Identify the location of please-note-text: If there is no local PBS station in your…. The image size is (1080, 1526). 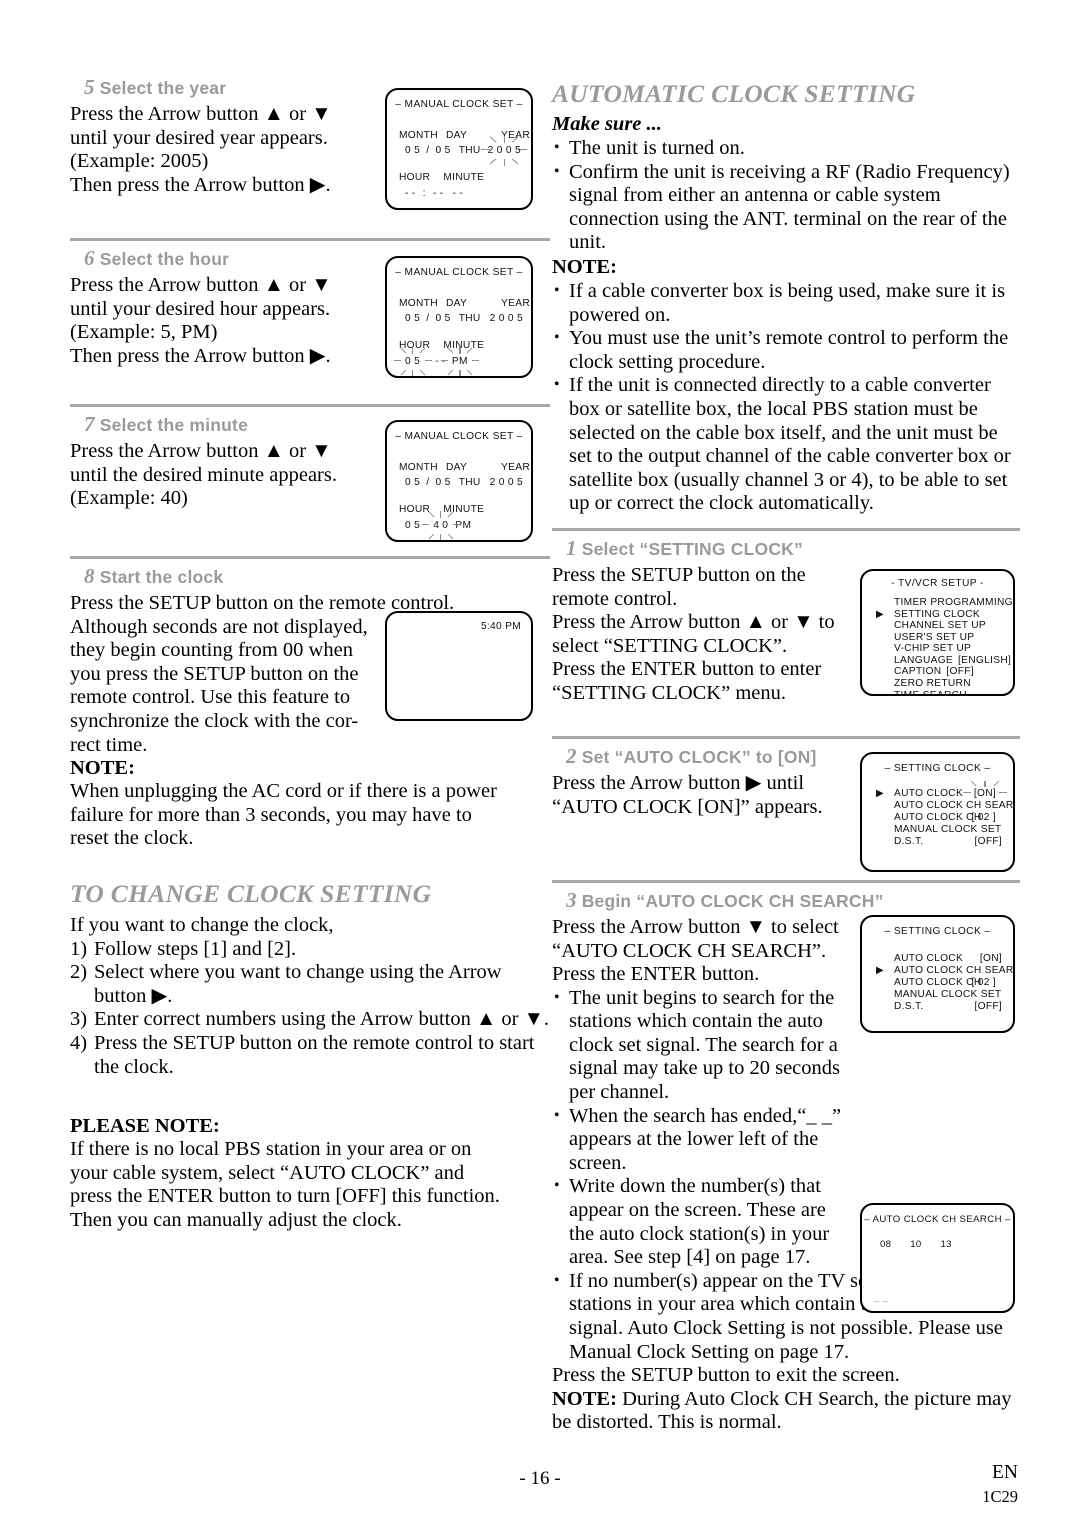
(310, 1185).